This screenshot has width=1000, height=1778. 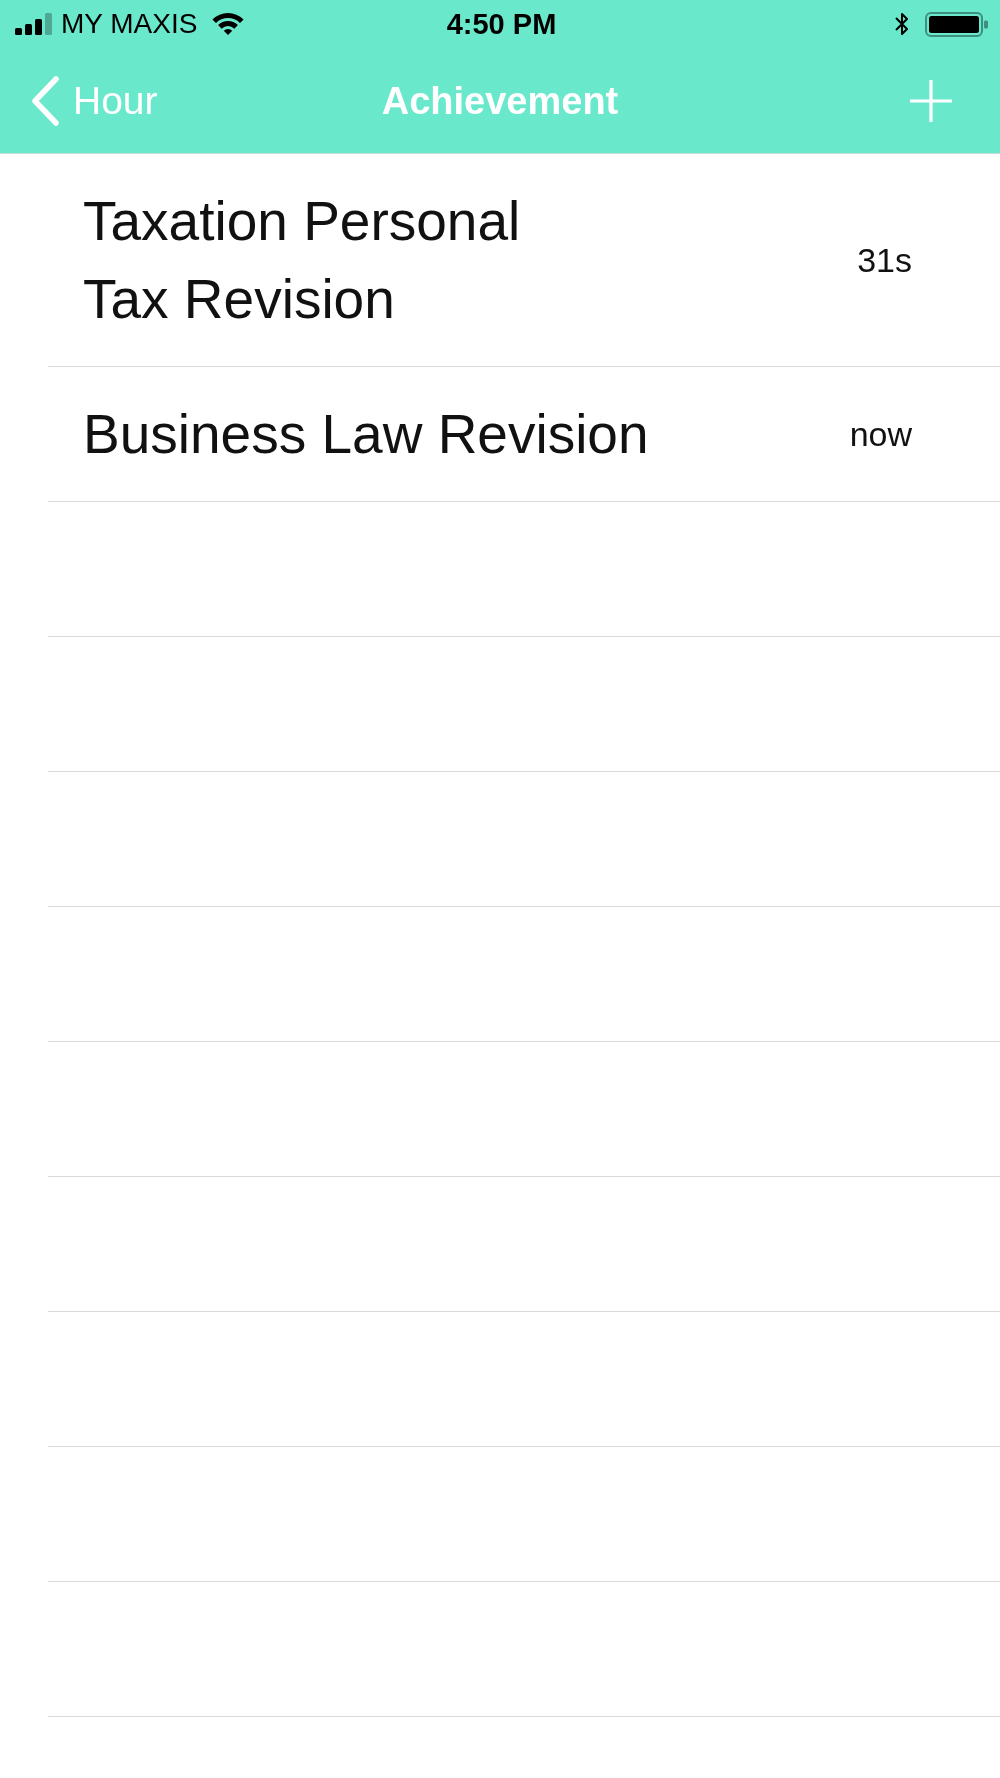 What do you see at coordinates (33, 24) in the screenshot?
I see `signal-icon` at bounding box center [33, 24].